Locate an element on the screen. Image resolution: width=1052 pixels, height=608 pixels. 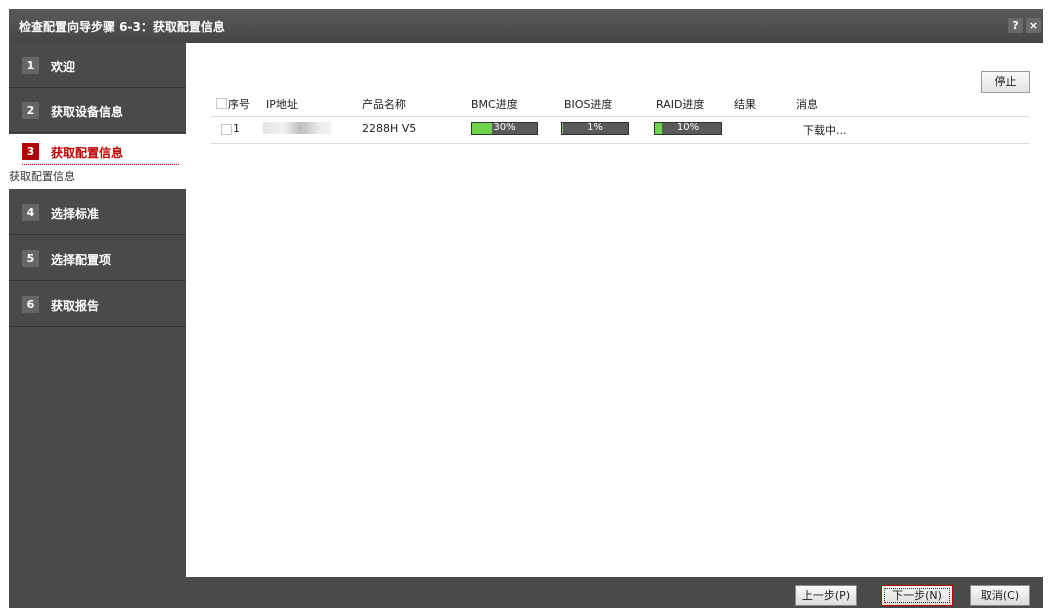
help-icon: ? is located at coordinates (1015, 25).